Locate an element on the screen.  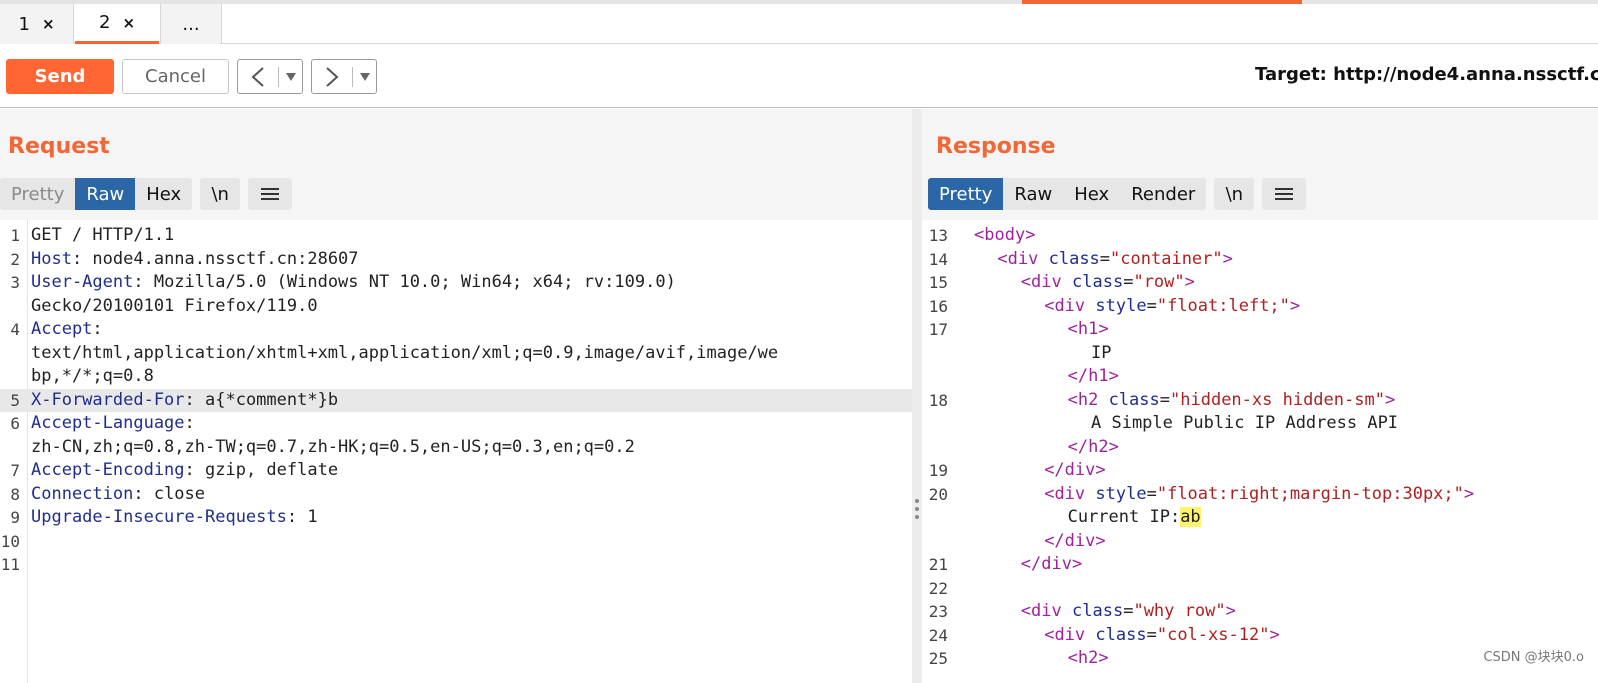
response-view-pretty: Pretty is located at coordinates (966, 194).